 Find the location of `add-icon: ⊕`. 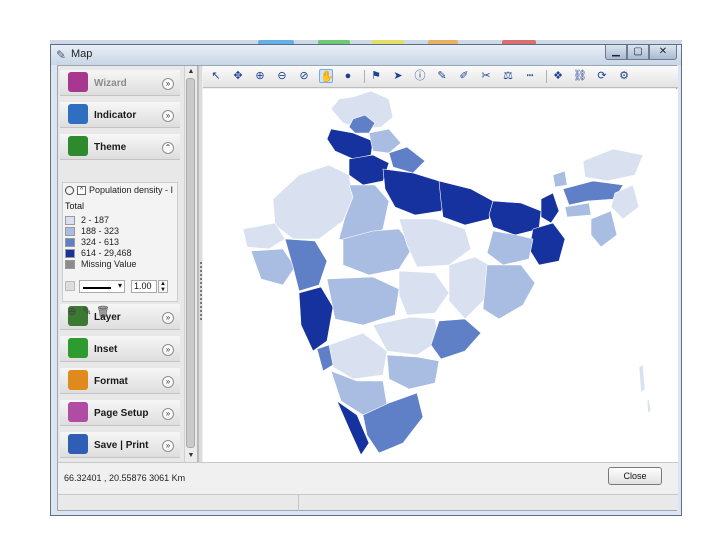

add-icon: ⊕ is located at coordinates (72, 312).